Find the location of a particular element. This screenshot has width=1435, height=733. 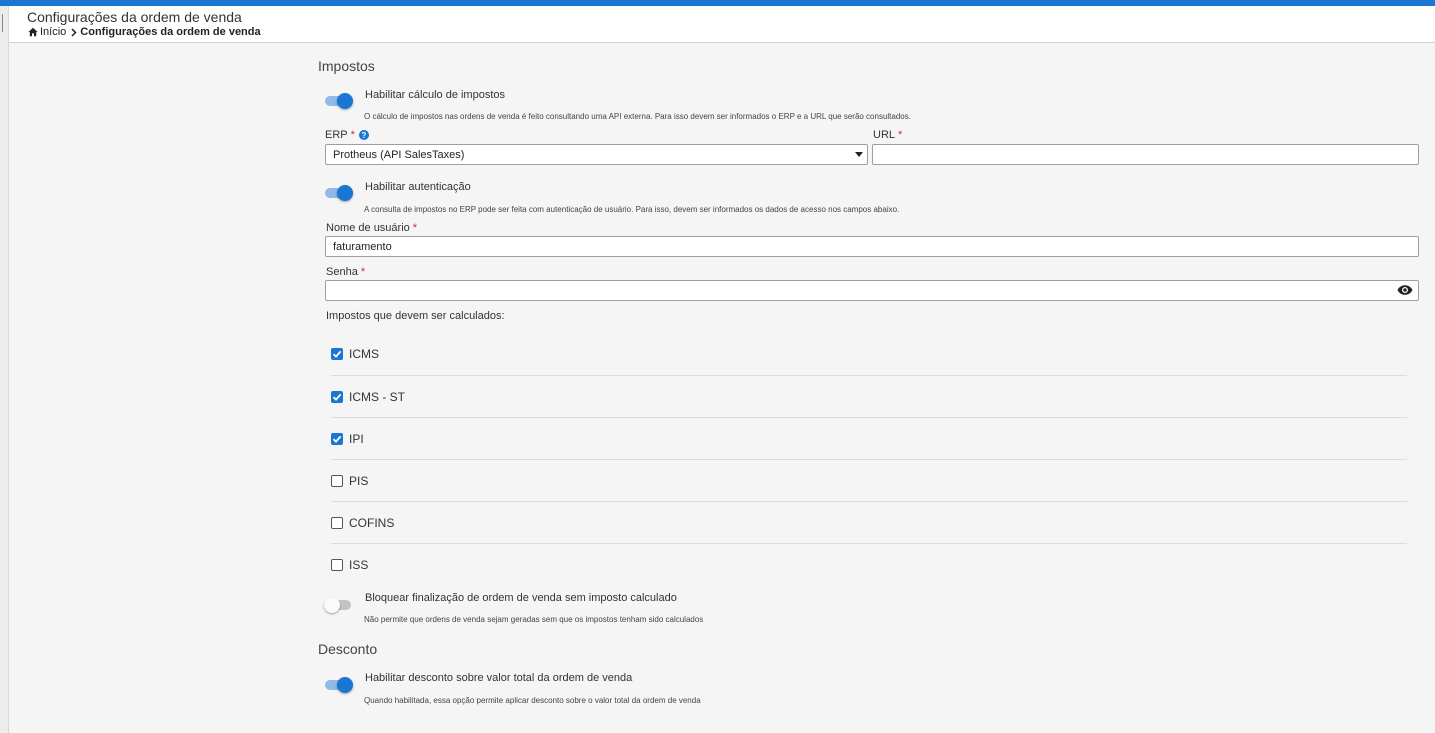

tax-option-label: PIS is located at coordinates (359, 481).